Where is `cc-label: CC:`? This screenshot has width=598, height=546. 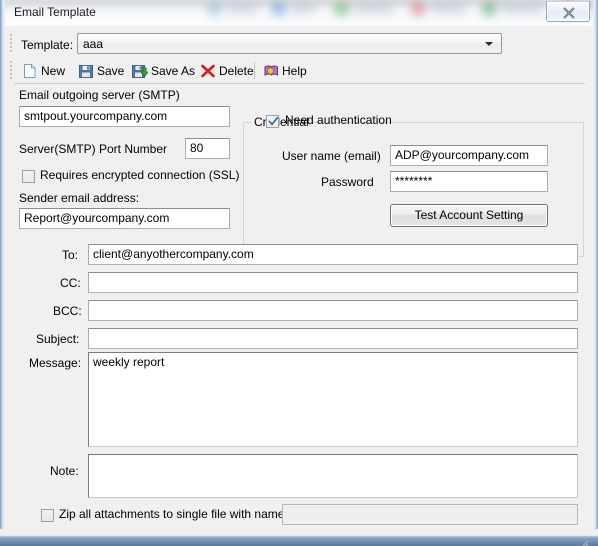
cc-label: CC: is located at coordinates (70, 283).